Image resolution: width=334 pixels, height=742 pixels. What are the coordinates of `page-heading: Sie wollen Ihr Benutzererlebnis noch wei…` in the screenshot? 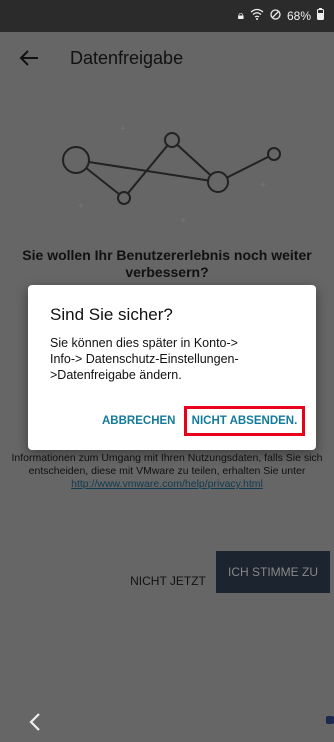 It's located at (167, 263).